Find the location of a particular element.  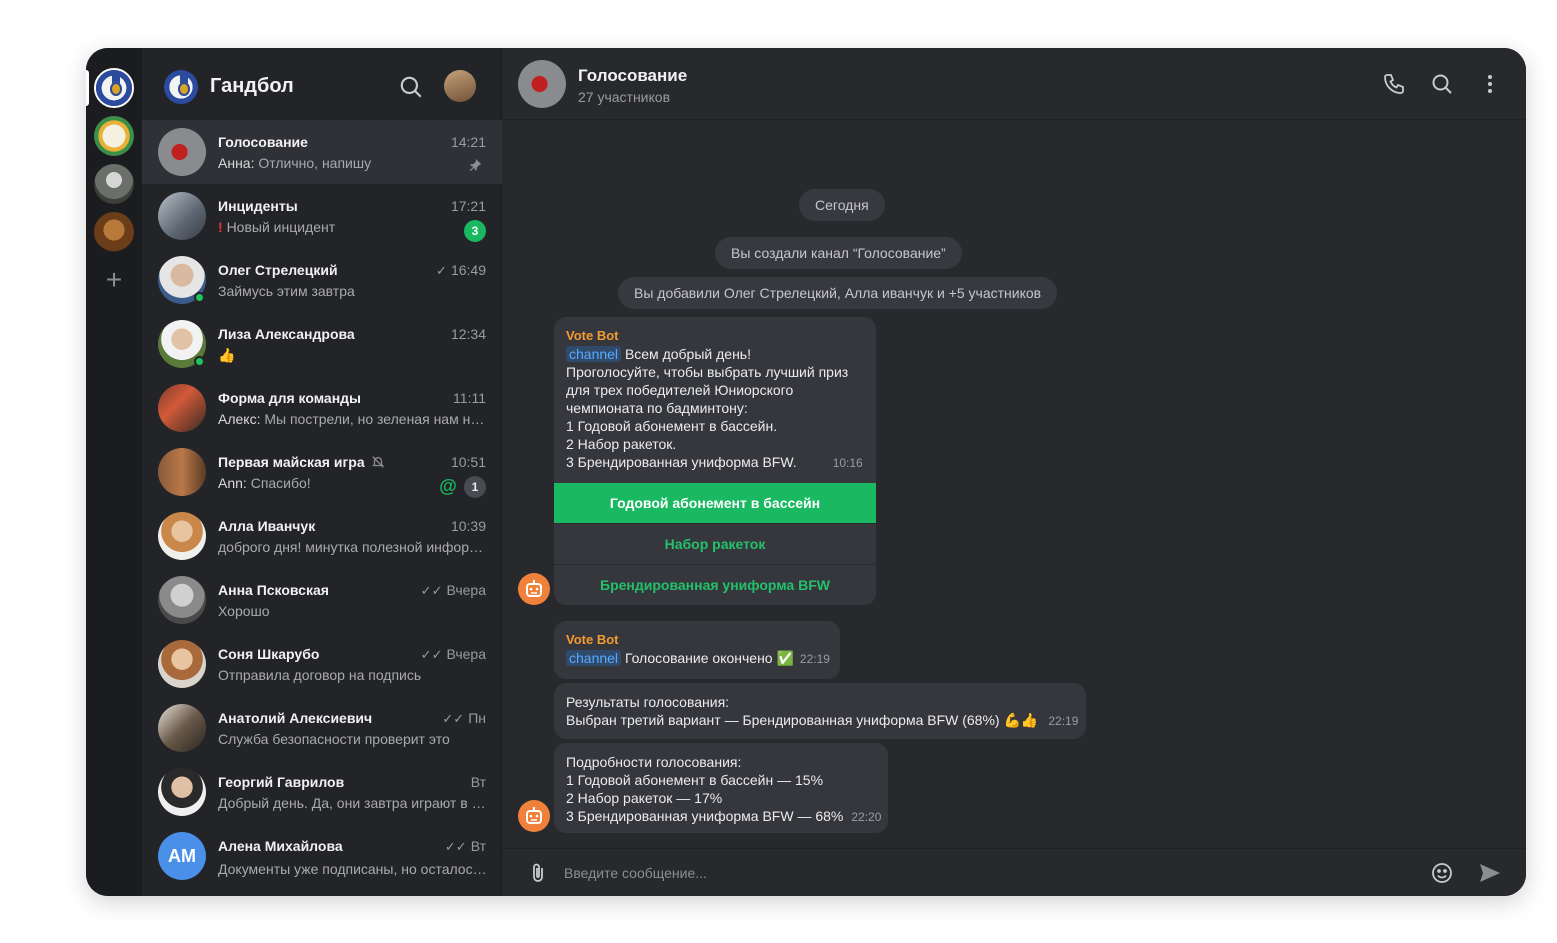

chat-preview: доброго дня! минутка полезной информации is located at coordinates (353, 547).